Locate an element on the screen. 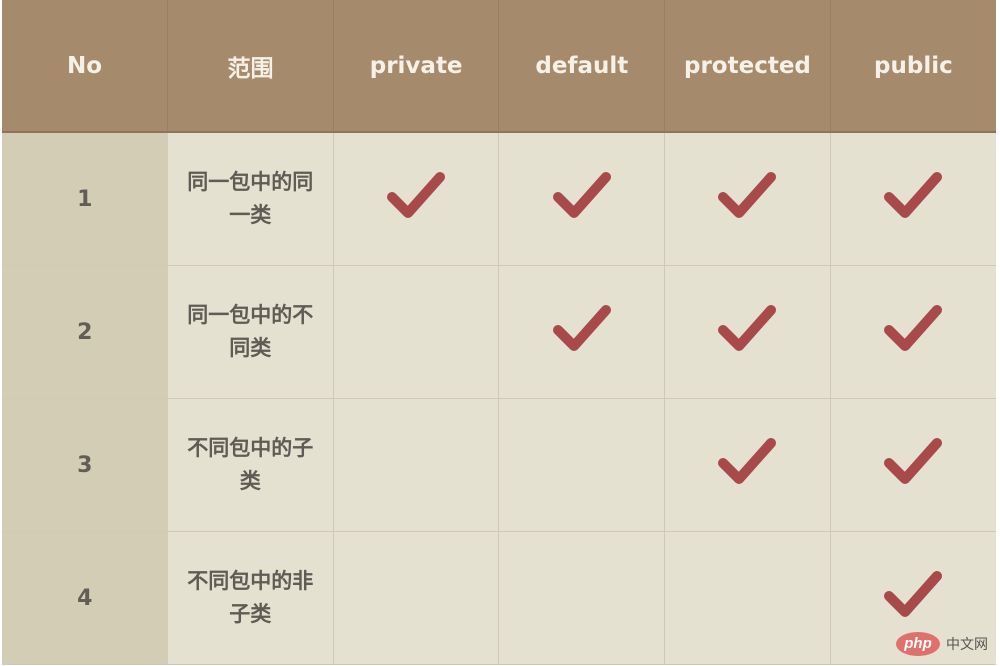 This screenshot has width=1000, height=666. scope-cell: 同一包中的同一类 is located at coordinates (250, 199).